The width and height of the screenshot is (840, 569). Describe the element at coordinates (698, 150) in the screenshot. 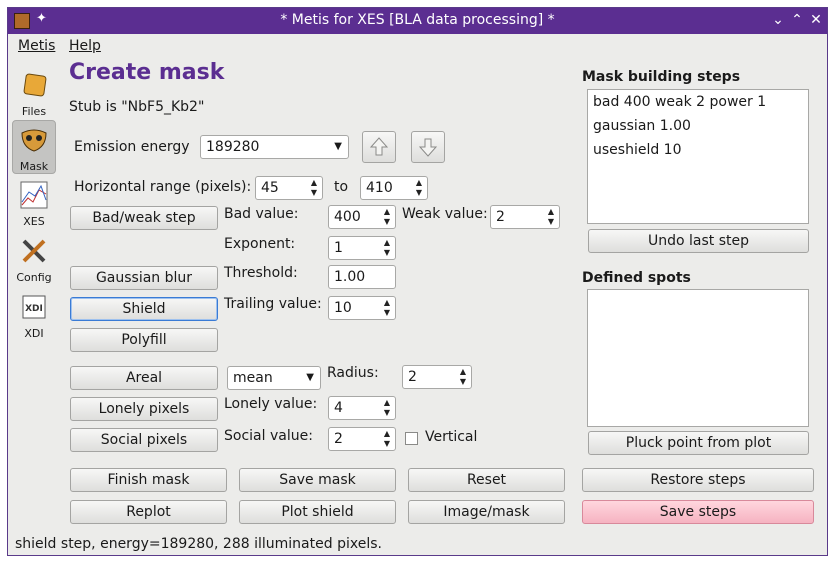

I see `list-item: useshield 10` at that location.